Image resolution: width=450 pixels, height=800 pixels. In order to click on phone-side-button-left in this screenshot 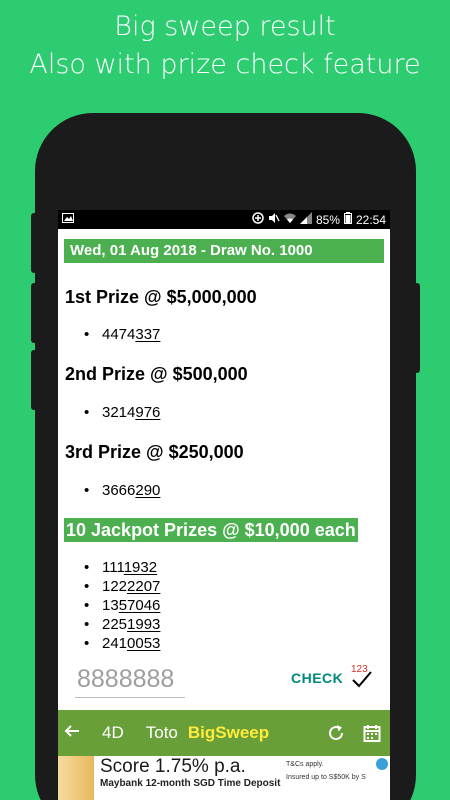, I will do `click(34, 243)`.